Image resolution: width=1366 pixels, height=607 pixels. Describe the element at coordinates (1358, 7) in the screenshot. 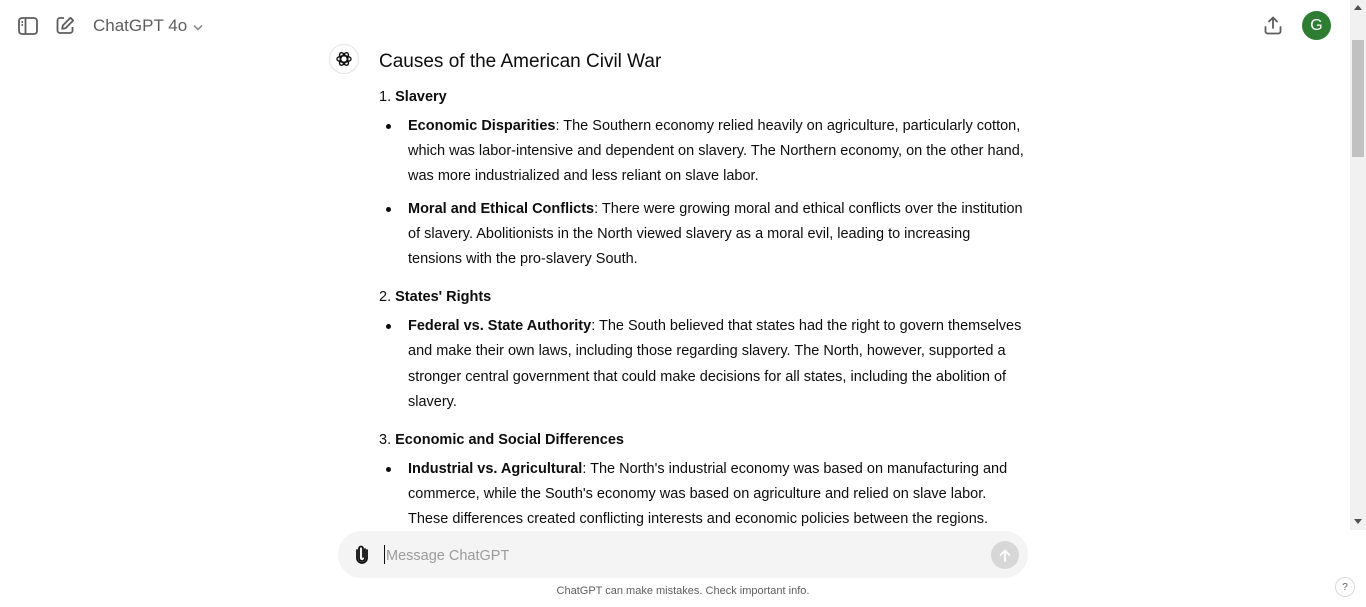

I see `scroll-up-arrow-icon` at that location.